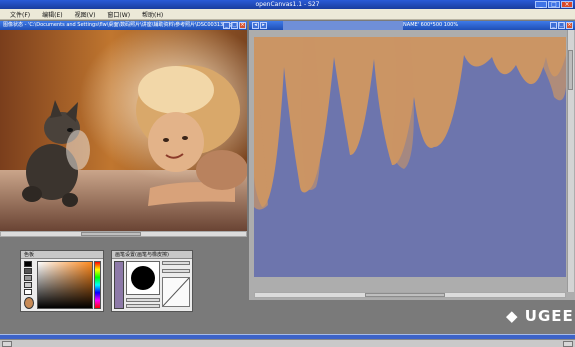  Describe the element at coordinates (28, 285) in the screenshot. I see `swatch-light-gray` at that location.